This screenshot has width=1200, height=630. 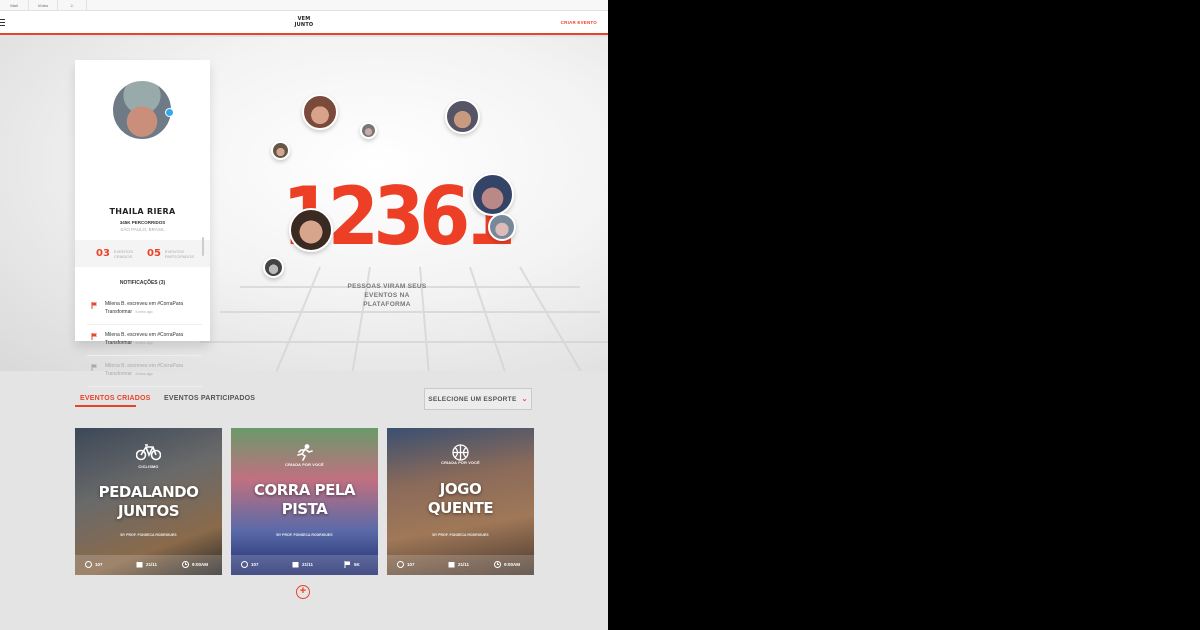 I want to click on notifications-scrollbar, so click(x=203, y=246).